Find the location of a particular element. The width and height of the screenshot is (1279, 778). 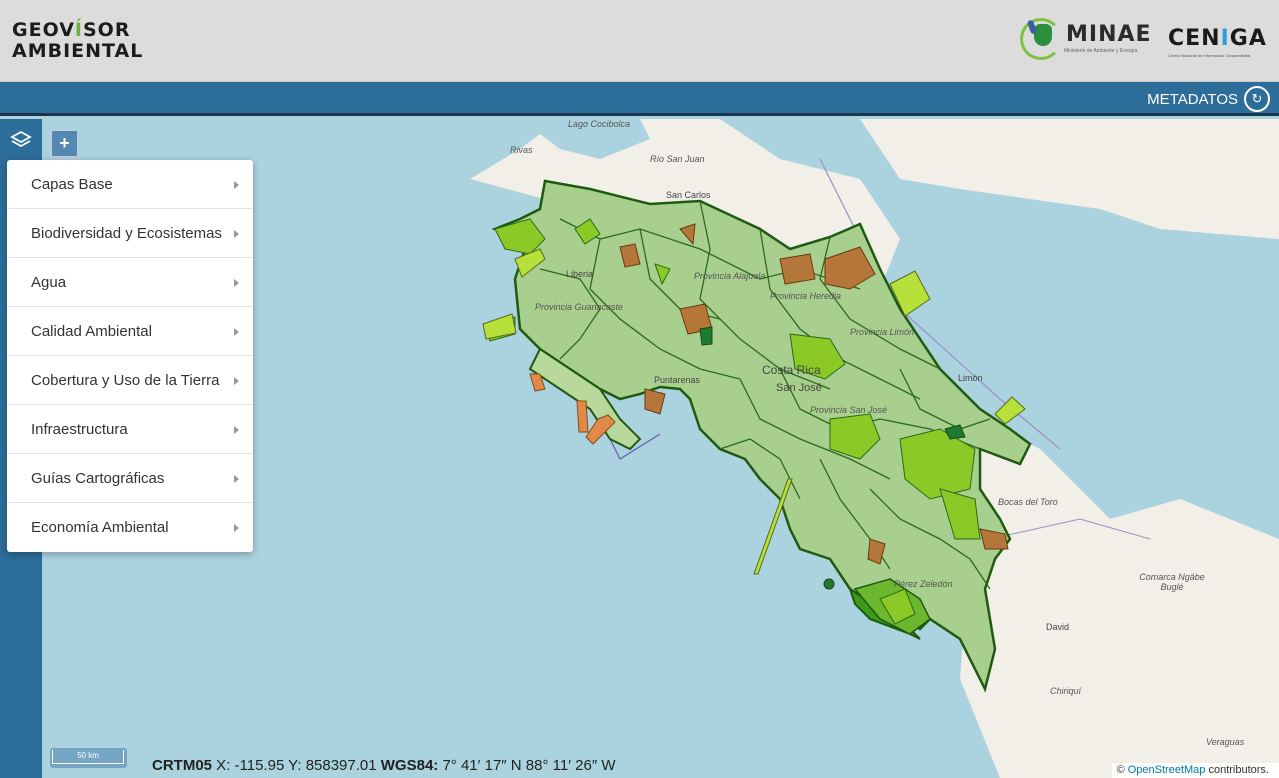

info-circle-icon: ↻ is located at coordinates (1257, 99).